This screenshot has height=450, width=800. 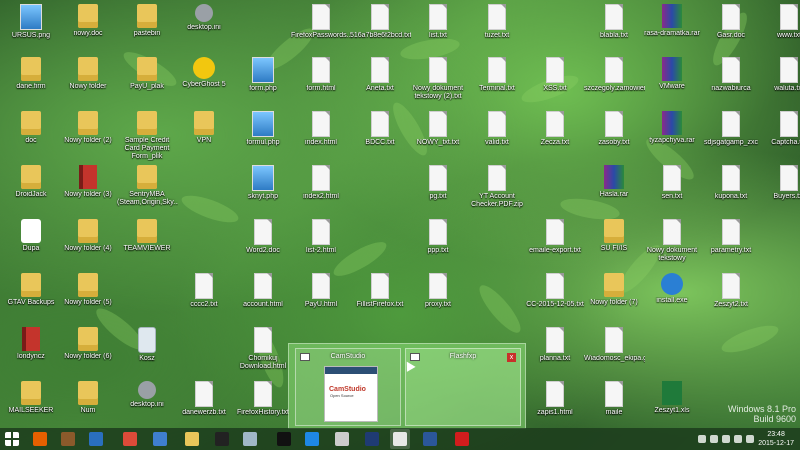 I want to click on desktop-icon: pg.txt, so click(x=438, y=190).